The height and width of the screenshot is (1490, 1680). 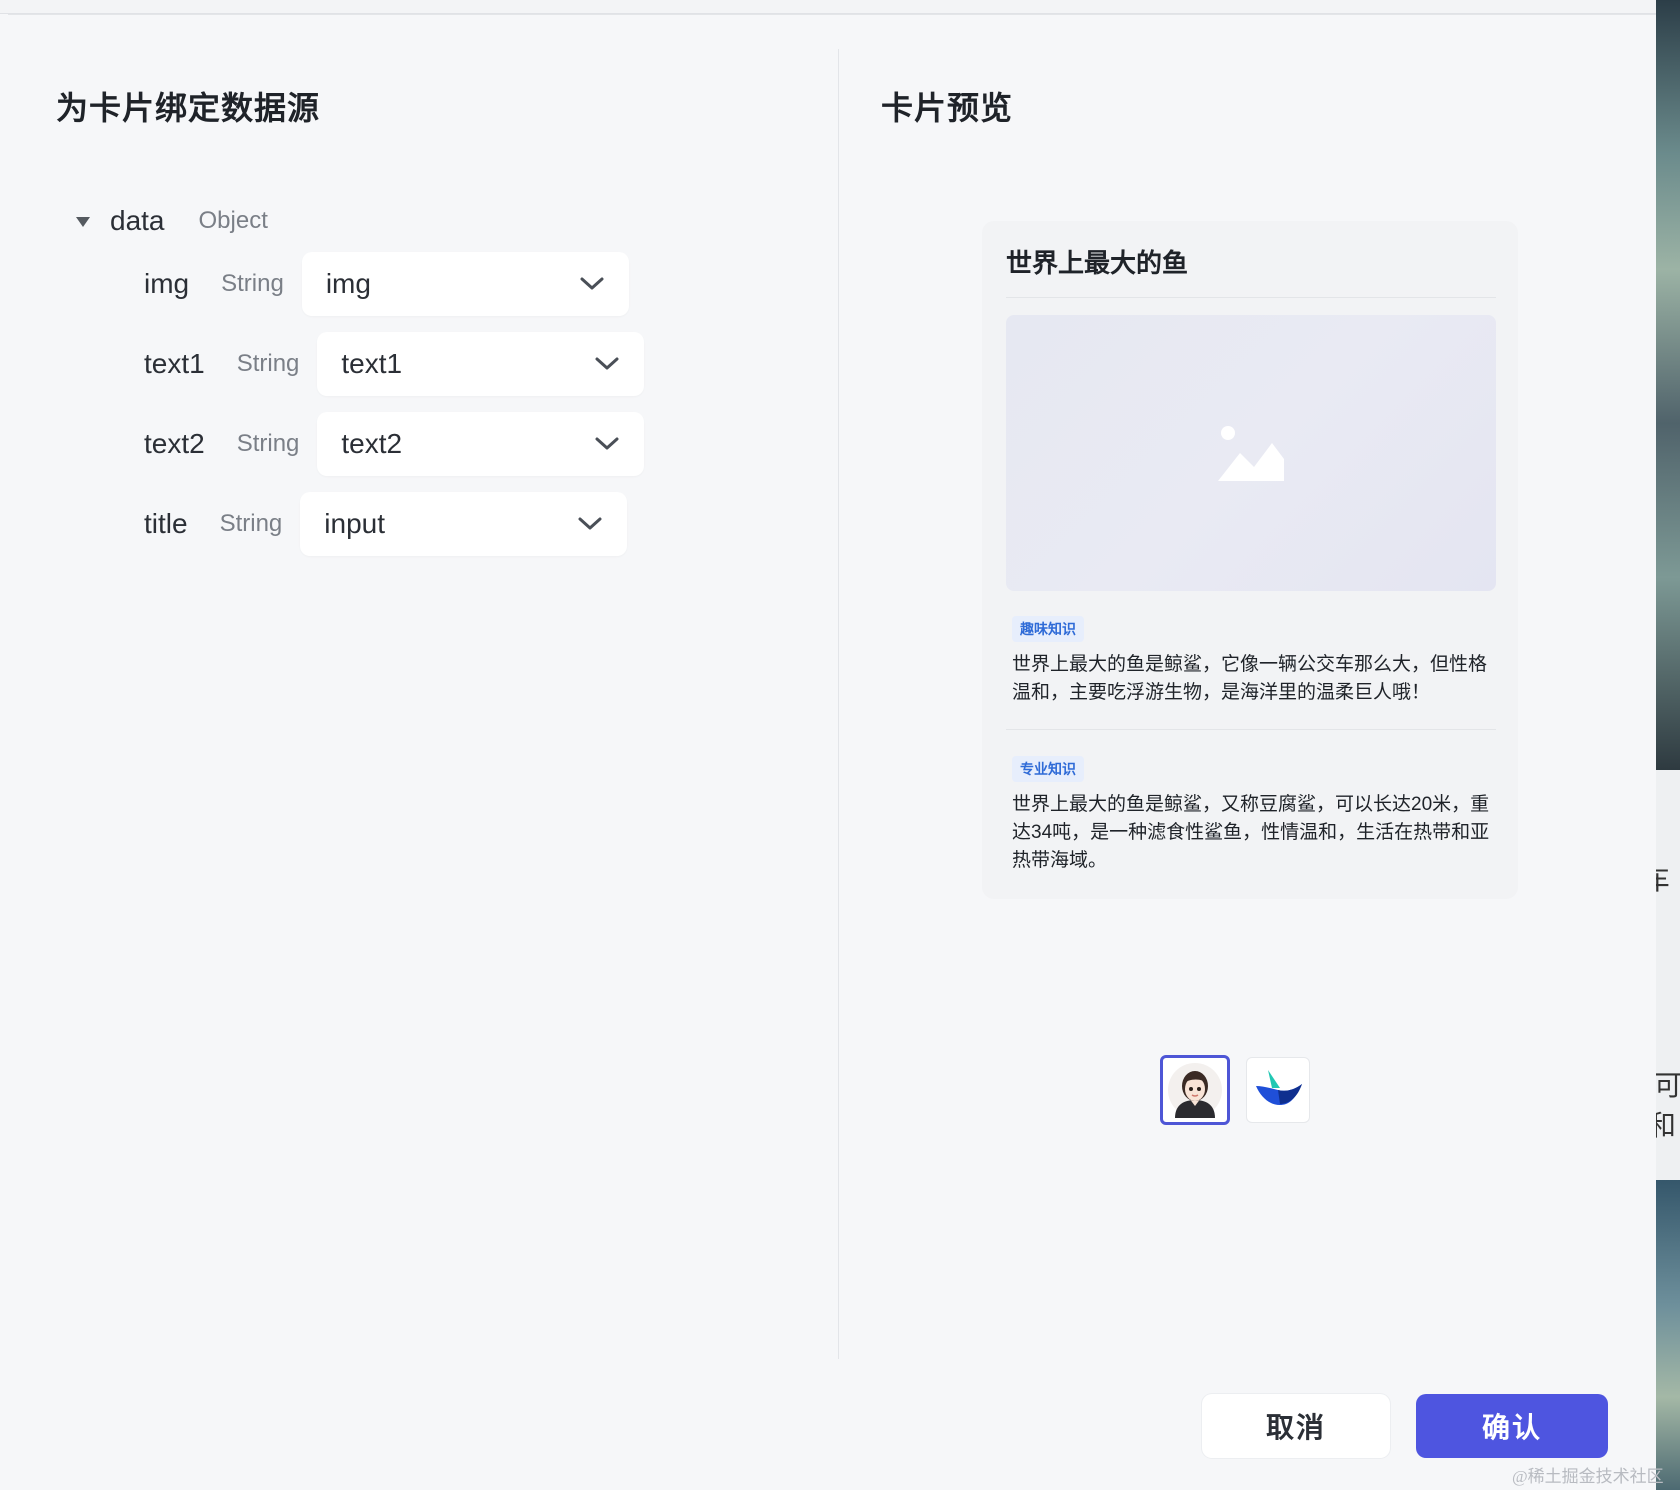 I want to click on tag-fun-knowledge: 趣味知识, so click(x=1048, y=629).